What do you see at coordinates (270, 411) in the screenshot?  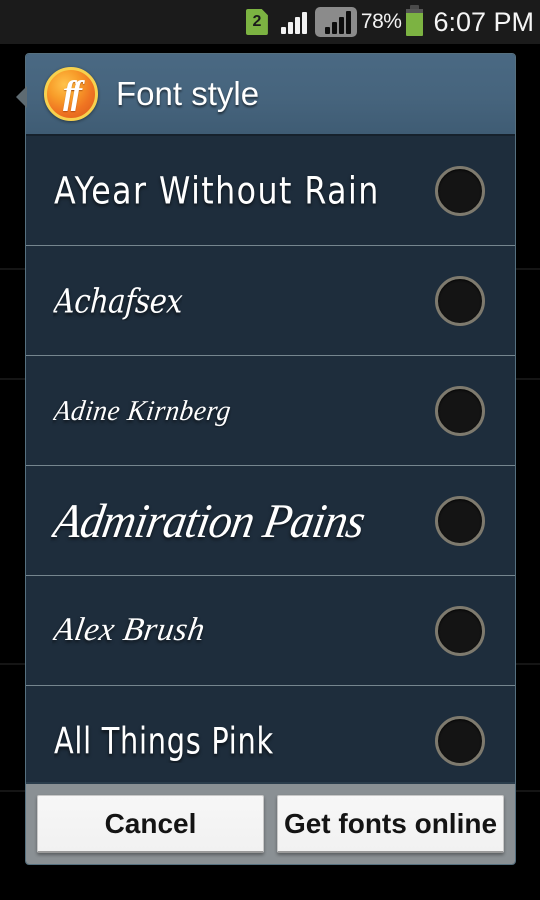 I see `list-item: Adine Kirnberg` at bounding box center [270, 411].